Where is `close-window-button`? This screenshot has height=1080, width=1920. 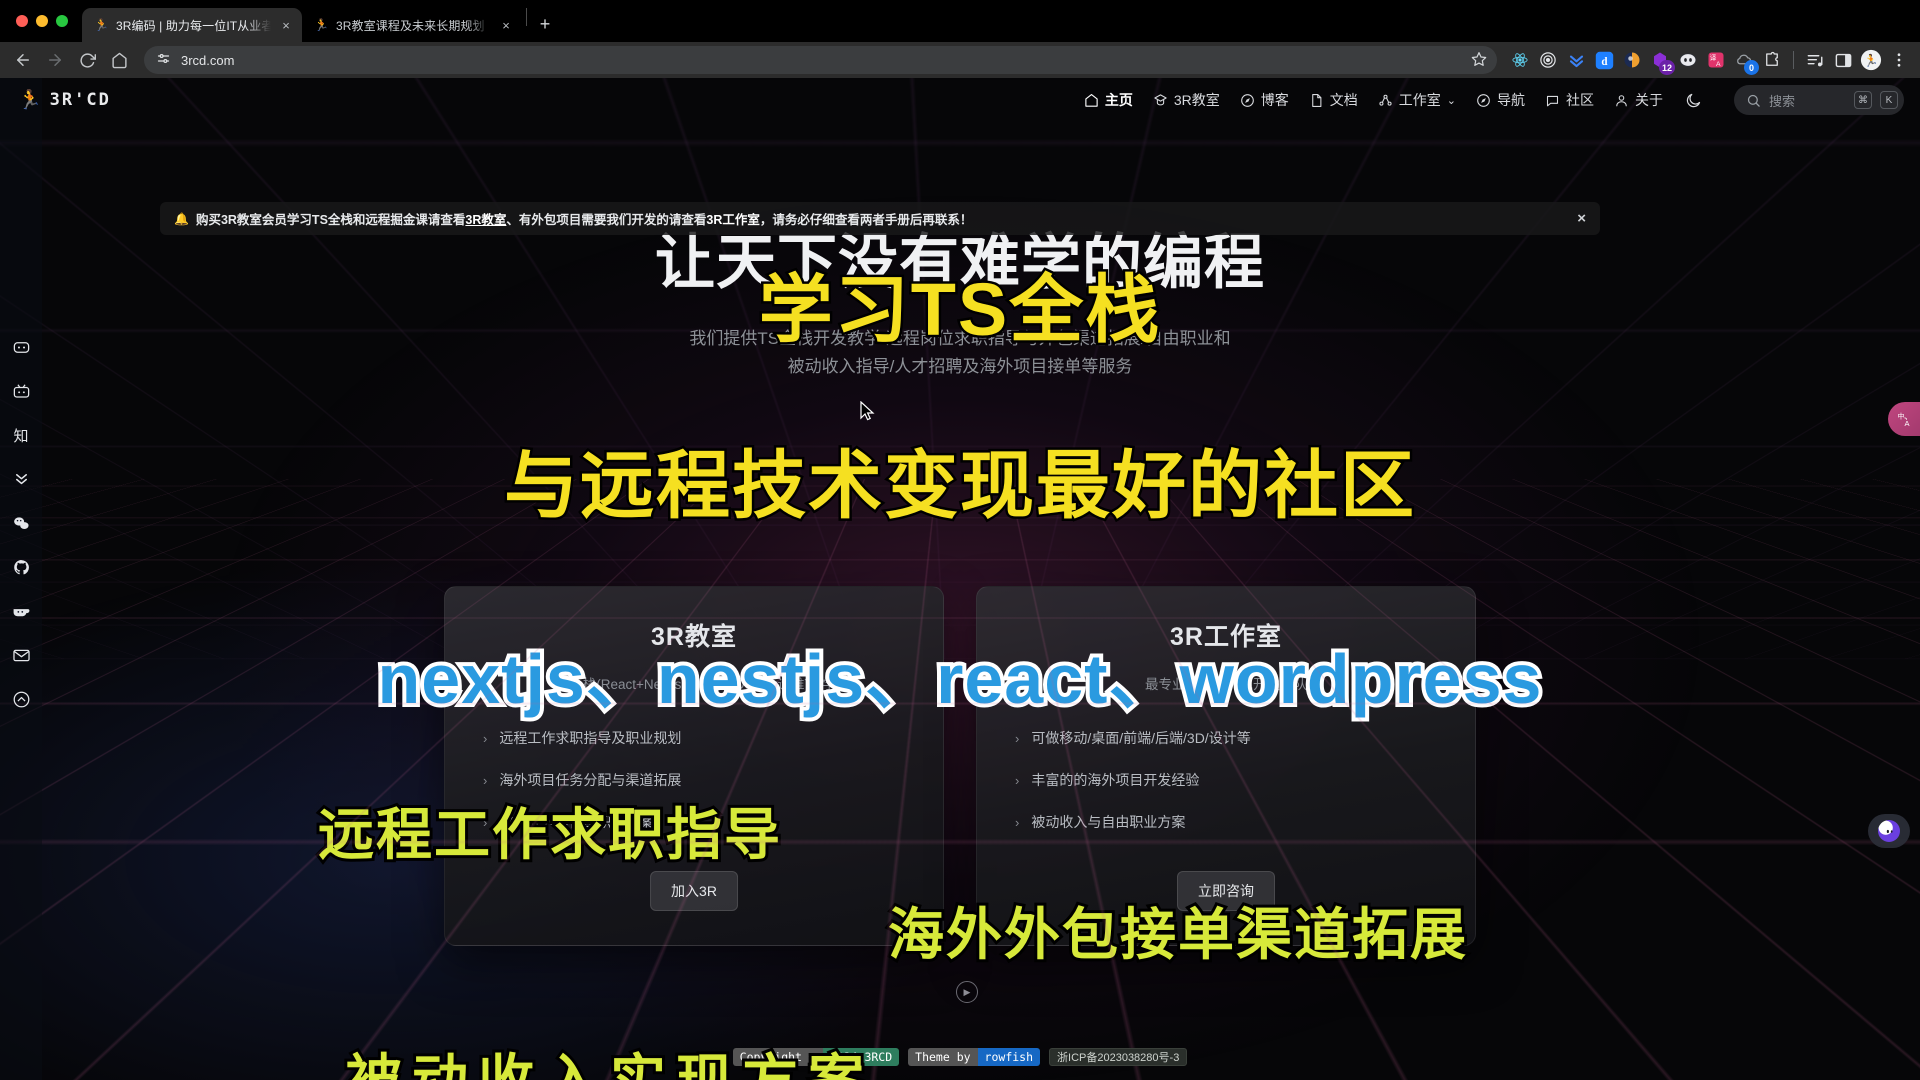
close-window-button is located at coordinates (22, 21).